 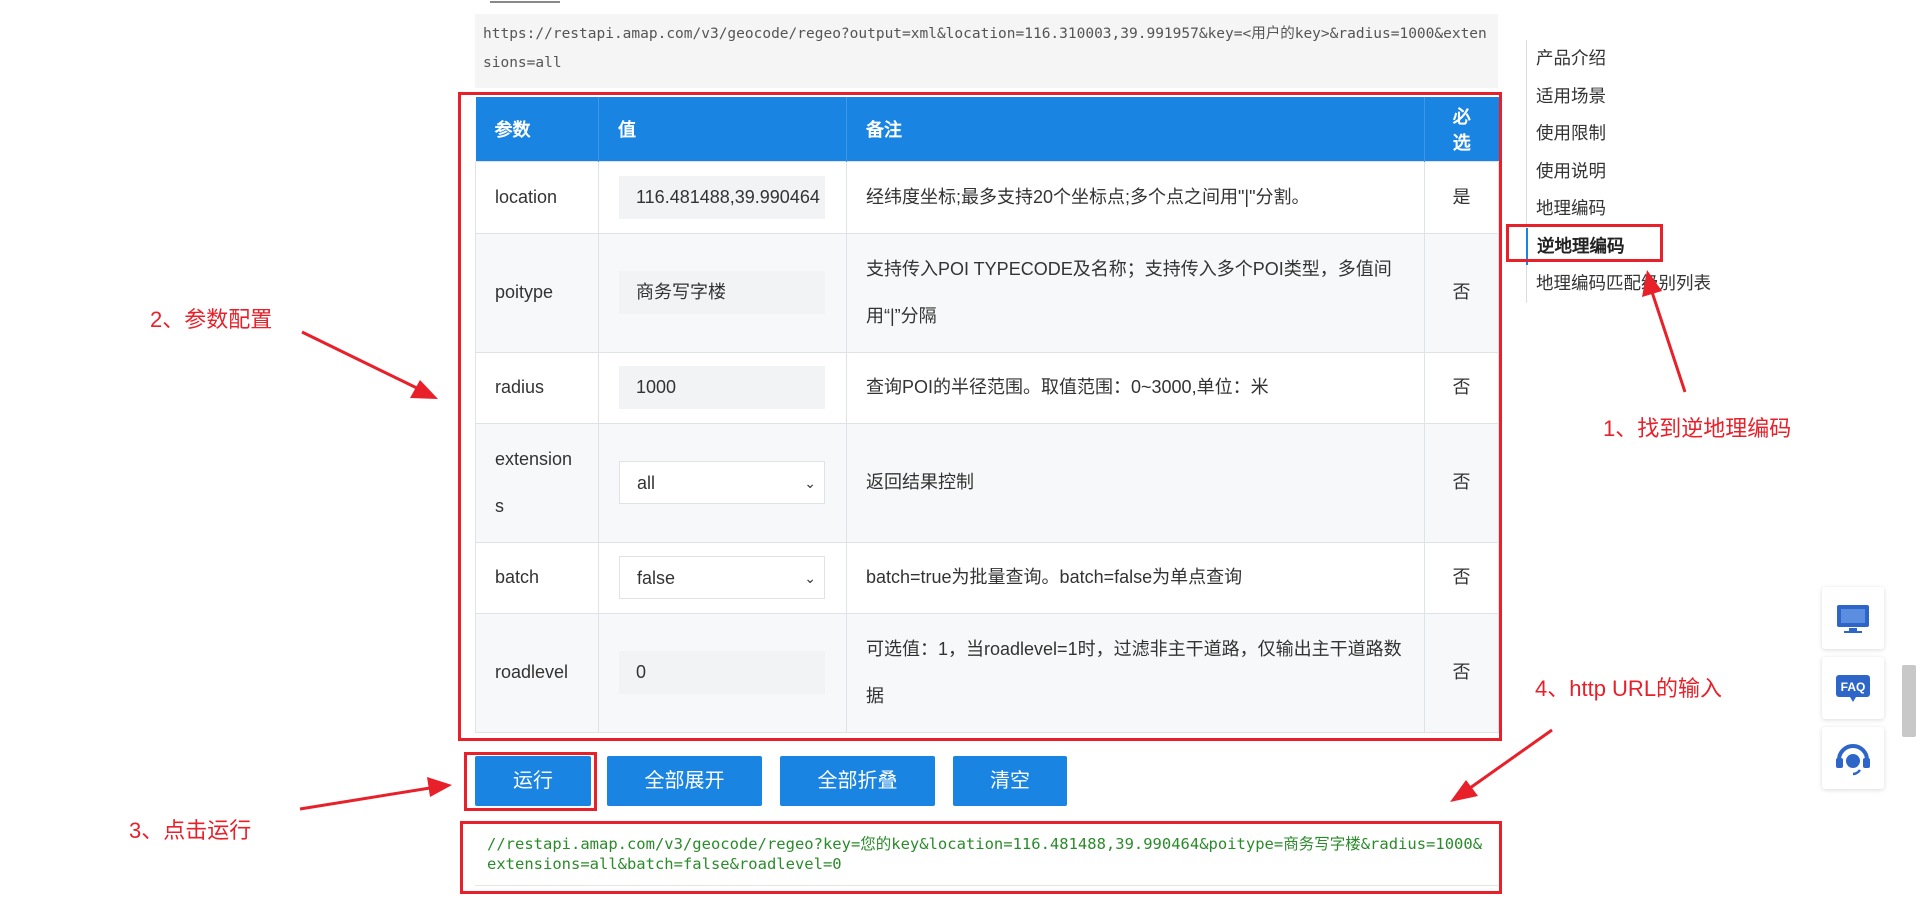 I want to click on arrow-step1, so click(x=1664, y=331).